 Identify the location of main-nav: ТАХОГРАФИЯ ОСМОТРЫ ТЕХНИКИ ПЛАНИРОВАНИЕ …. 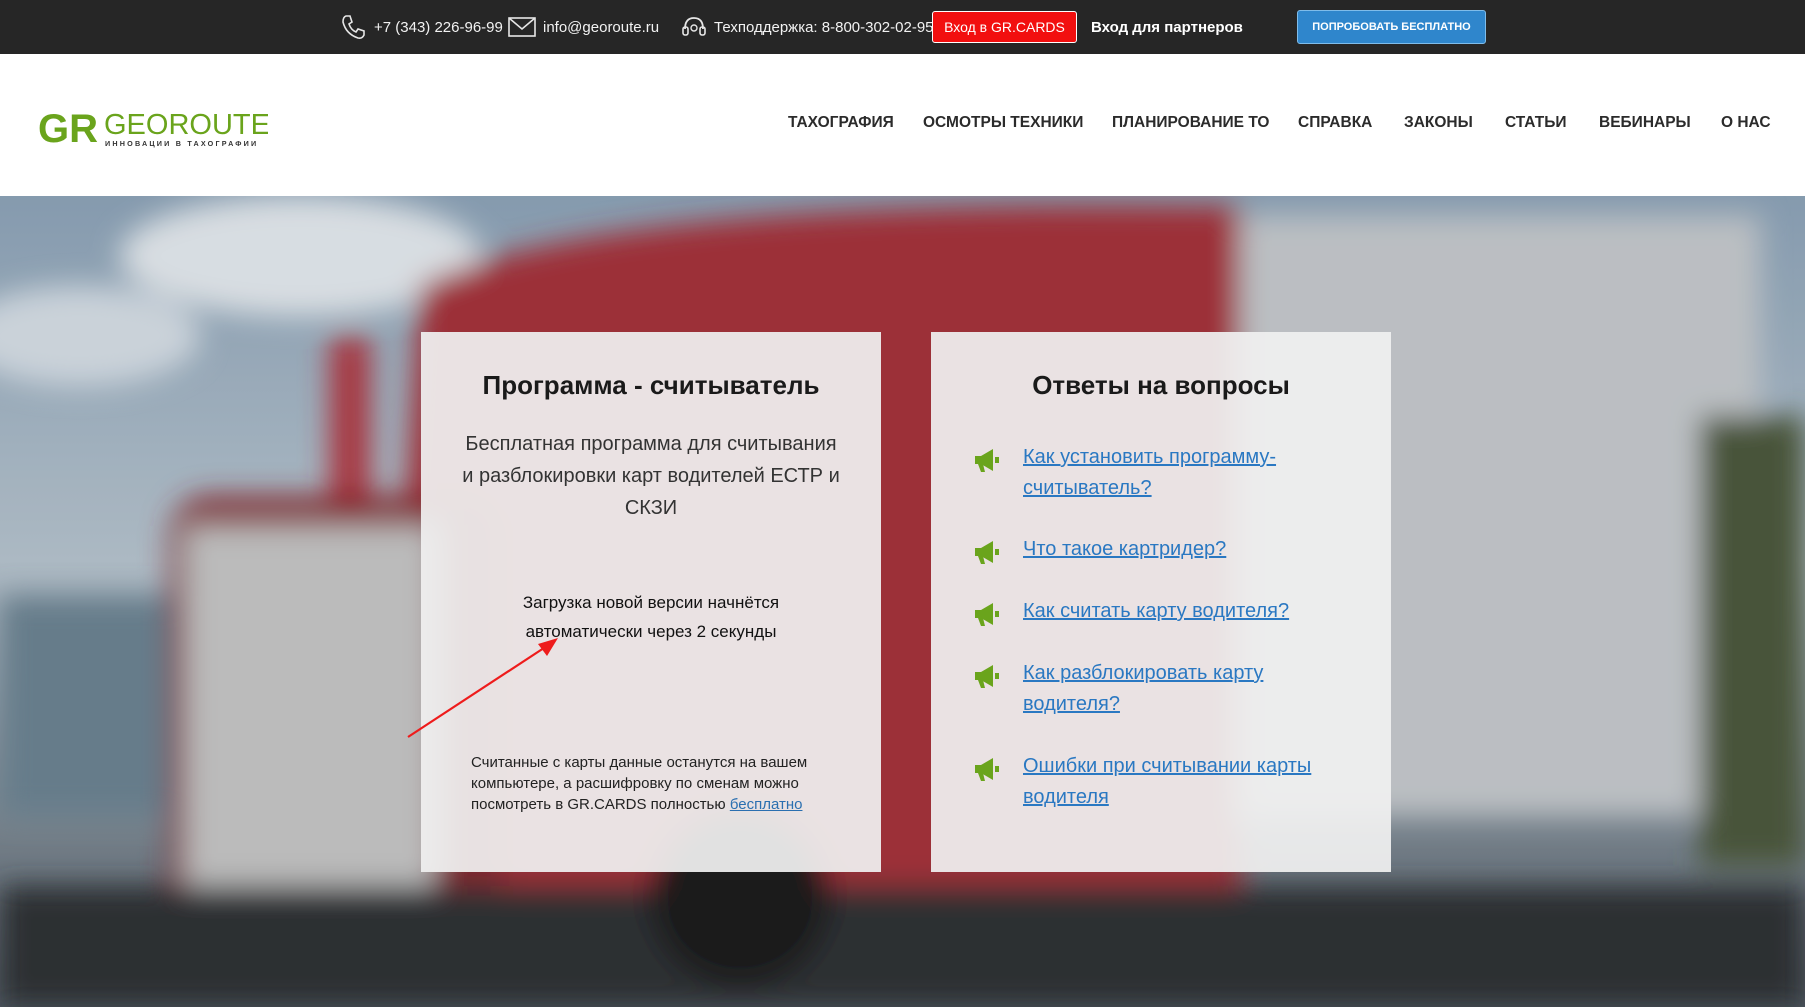
(902, 125).